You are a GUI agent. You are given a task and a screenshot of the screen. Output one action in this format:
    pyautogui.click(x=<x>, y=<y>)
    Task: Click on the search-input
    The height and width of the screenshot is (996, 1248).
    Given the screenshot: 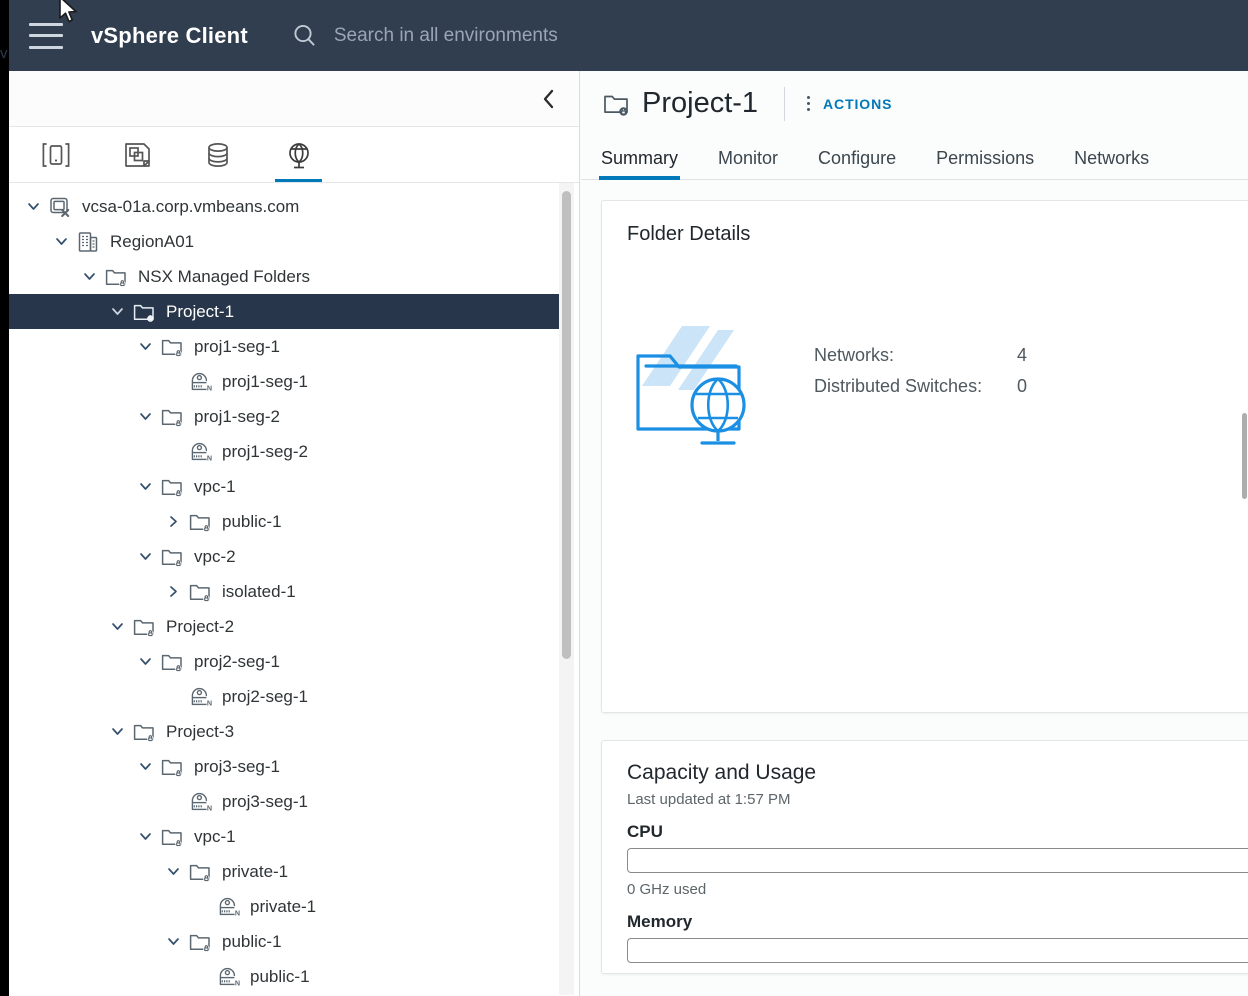 What is the action you would take?
    pyautogui.click(x=543, y=35)
    